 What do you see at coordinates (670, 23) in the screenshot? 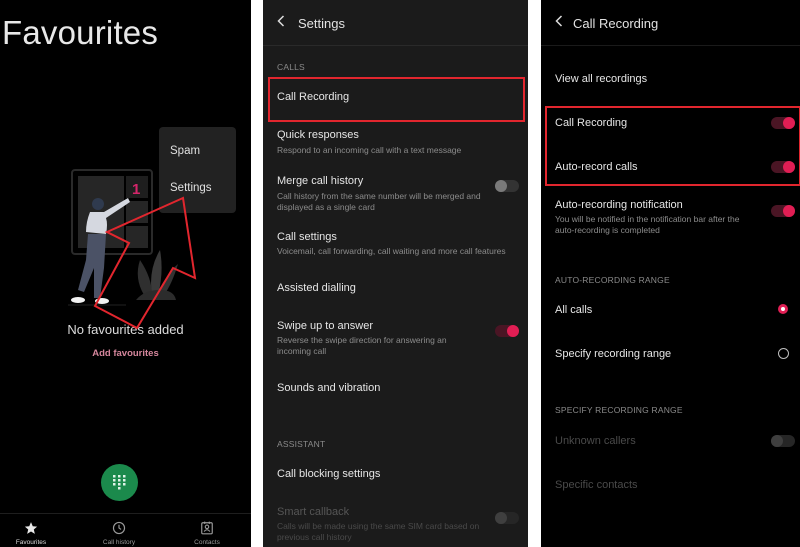
I see `call-recording-header: Call Recording` at bounding box center [670, 23].